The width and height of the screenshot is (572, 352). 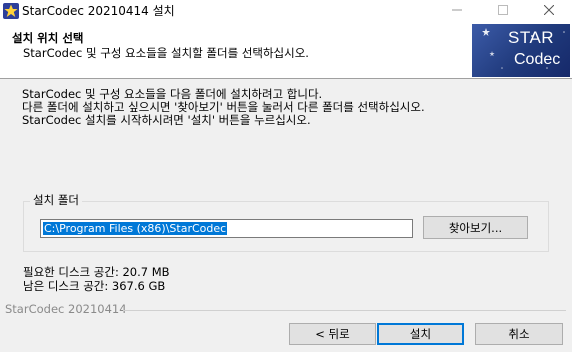 I want to click on window-title: StarCodec 20210414 설치, so click(x=98, y=11).